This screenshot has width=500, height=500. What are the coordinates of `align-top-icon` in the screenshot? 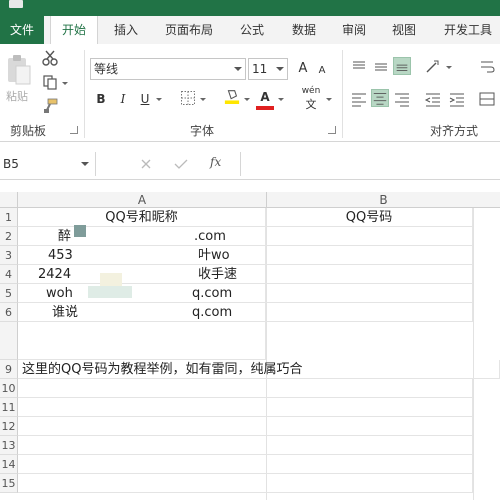 It's located at (359, 67).